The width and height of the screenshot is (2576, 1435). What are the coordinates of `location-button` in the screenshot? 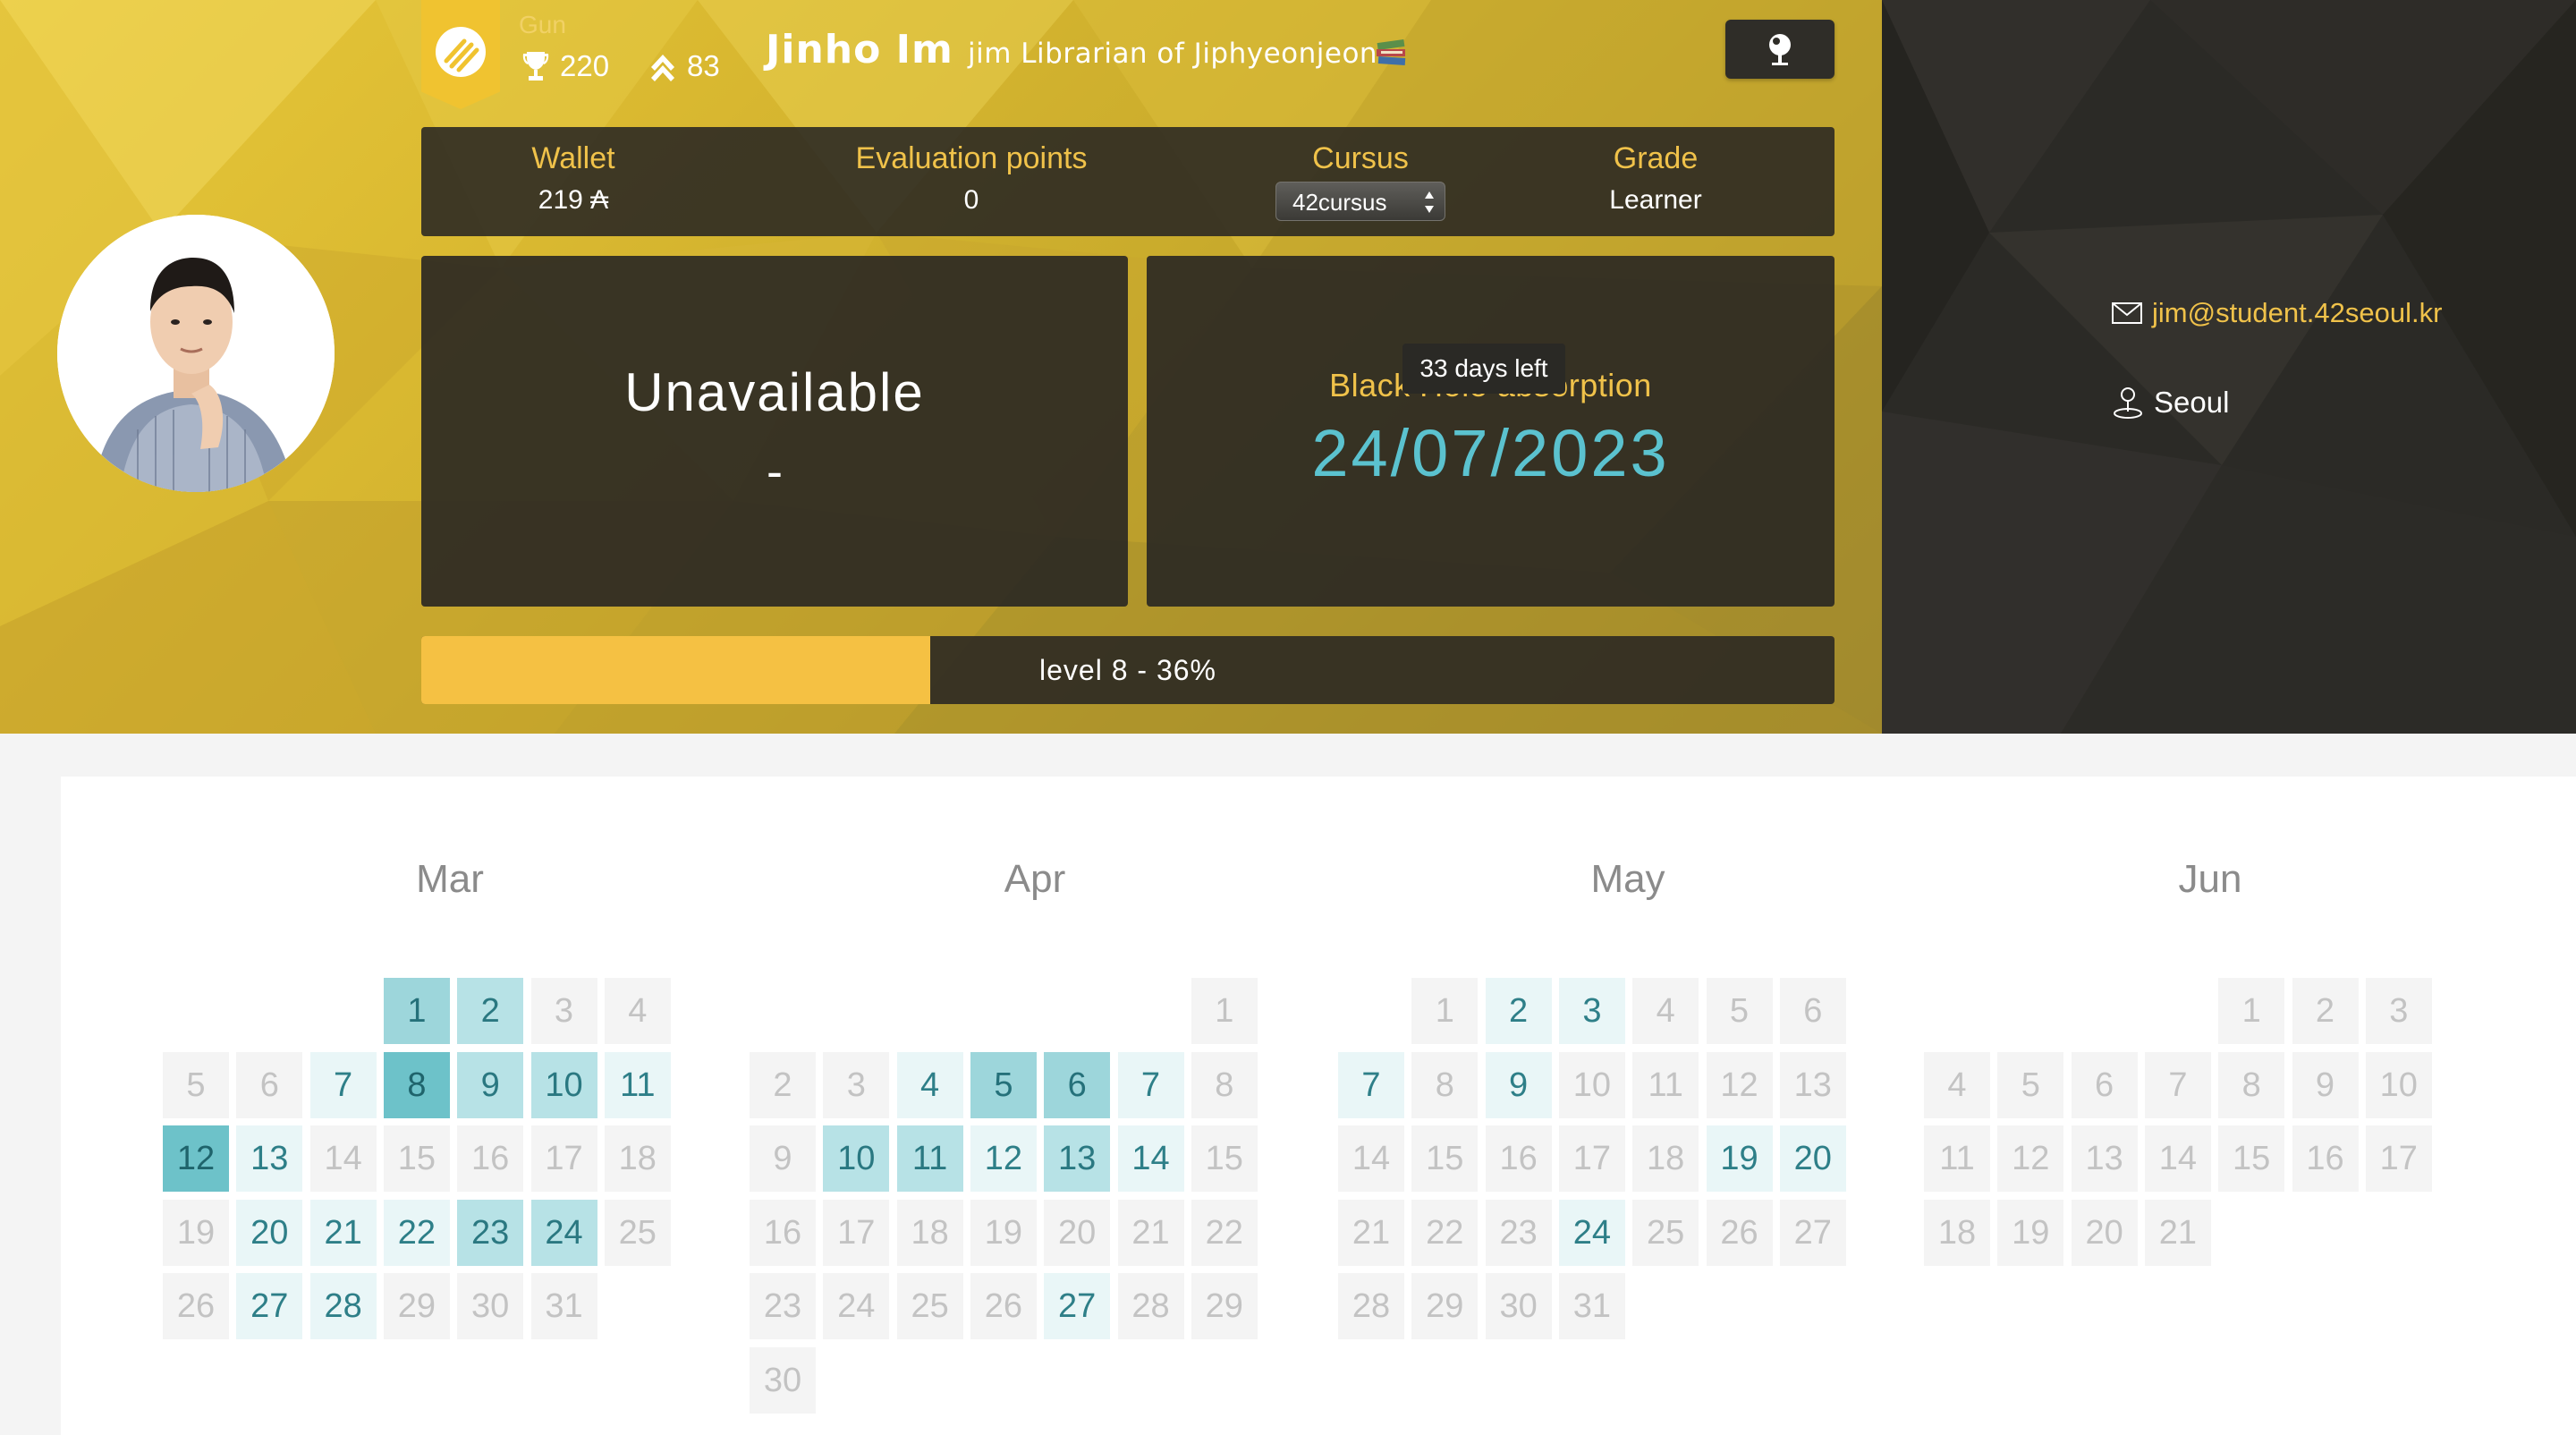 It's located at (1780, 49).